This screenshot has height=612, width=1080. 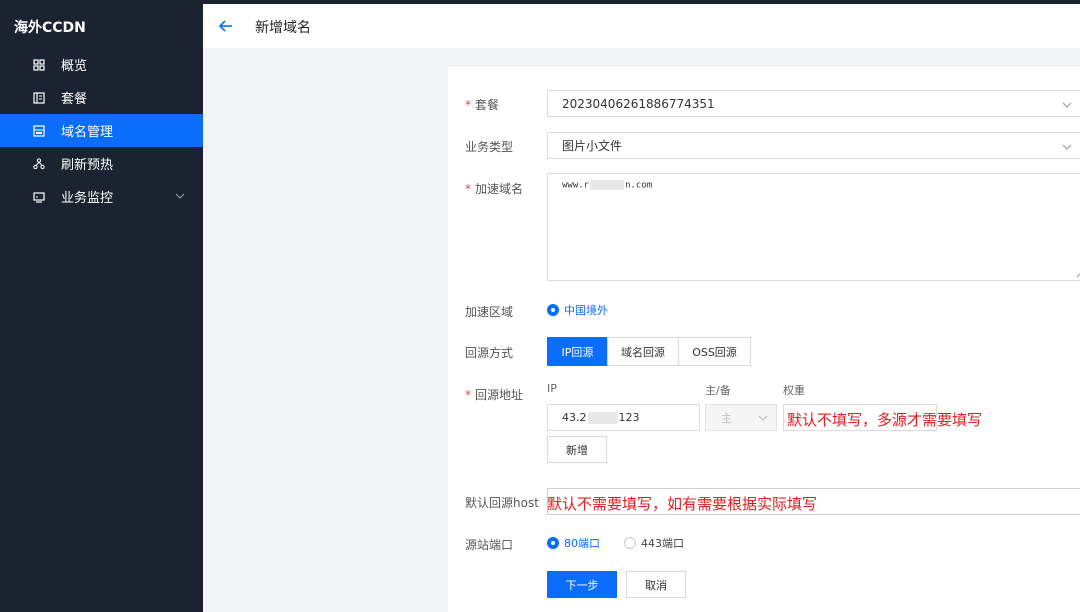 What do you see at coordinates (226, 26) in the screenshot?
I see `back-arrow-icon` at bounding box center [226, 26].